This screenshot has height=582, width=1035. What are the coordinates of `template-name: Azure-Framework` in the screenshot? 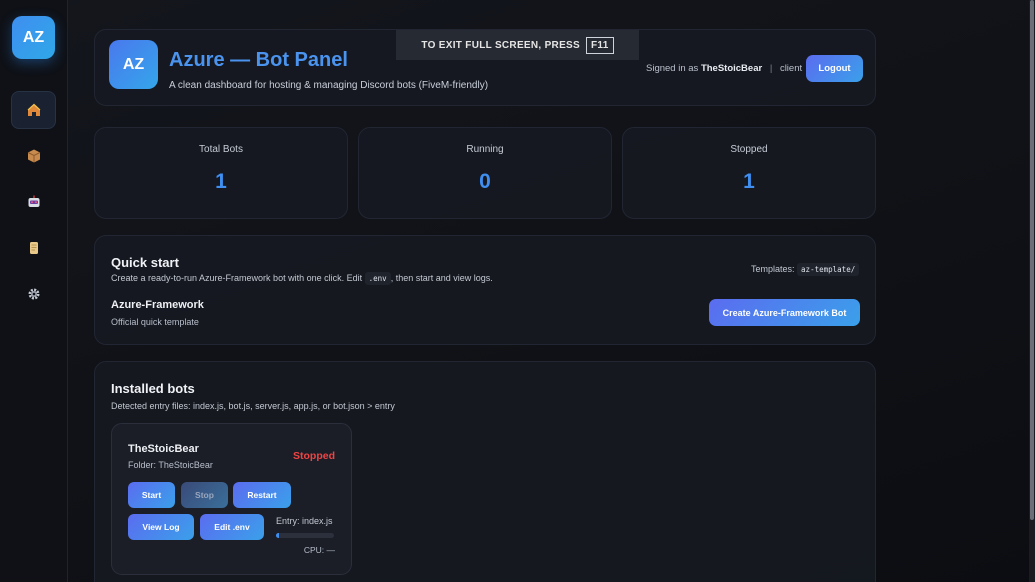 It's located at (157, 305).